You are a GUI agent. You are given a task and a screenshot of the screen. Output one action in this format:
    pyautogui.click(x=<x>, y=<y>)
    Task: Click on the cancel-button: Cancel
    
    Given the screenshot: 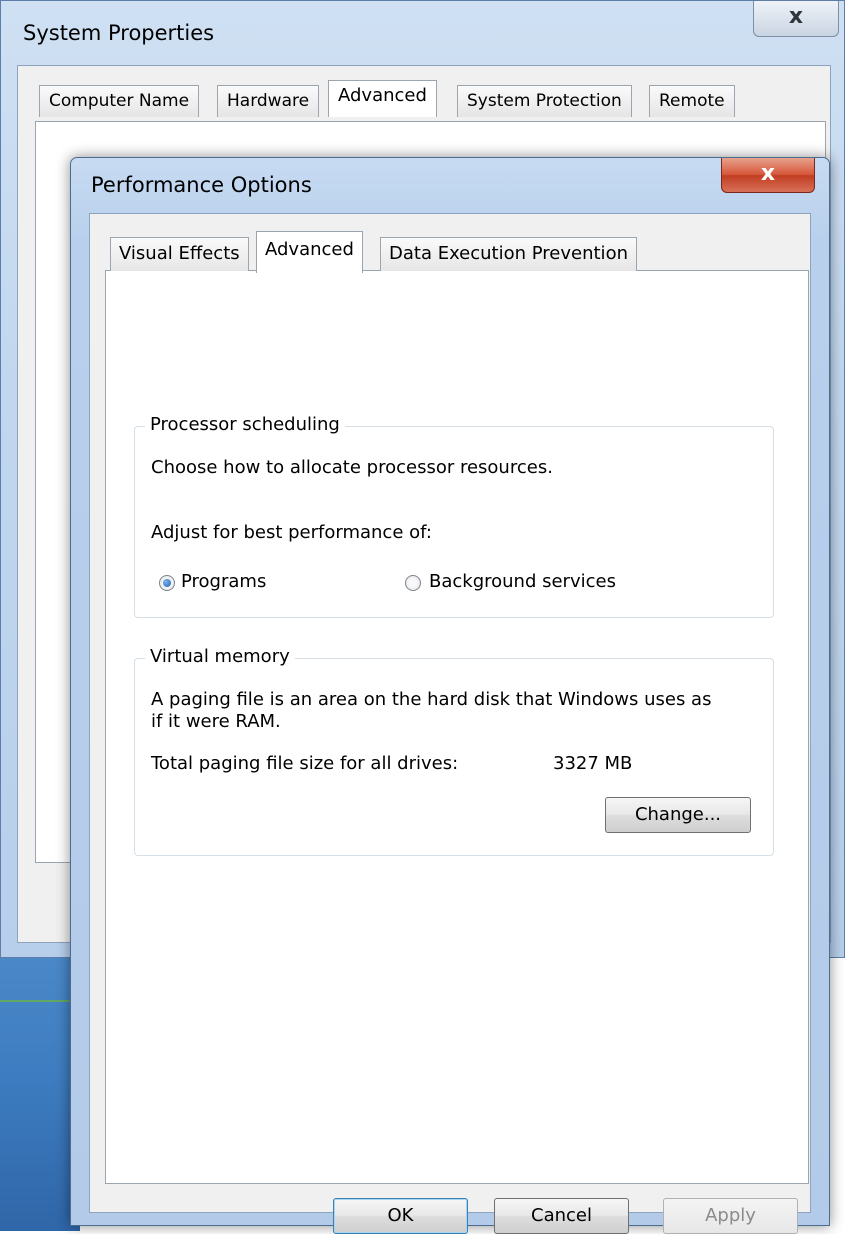 What is the action you would take?
    pyautogui.click(x=561, y=1216)
    